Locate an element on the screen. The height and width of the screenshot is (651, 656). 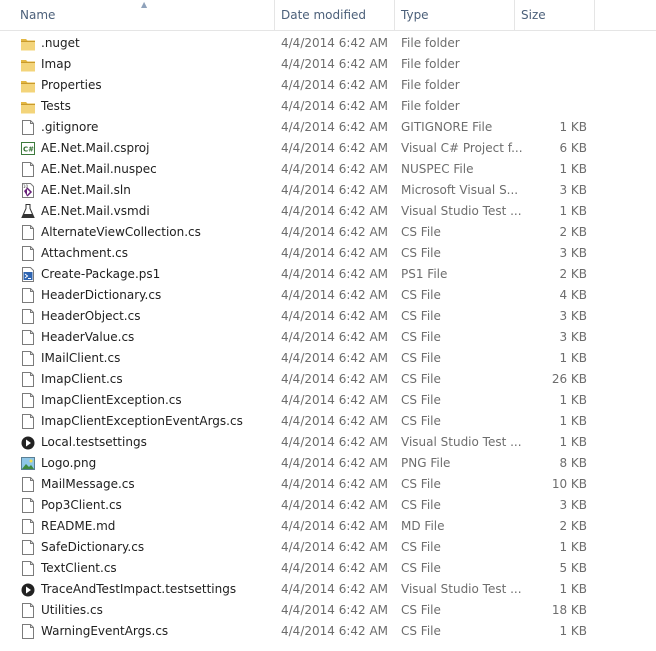
file-row: Imap 4/4/2014 6:42 AM File folder is located at coordinates (328, 64).